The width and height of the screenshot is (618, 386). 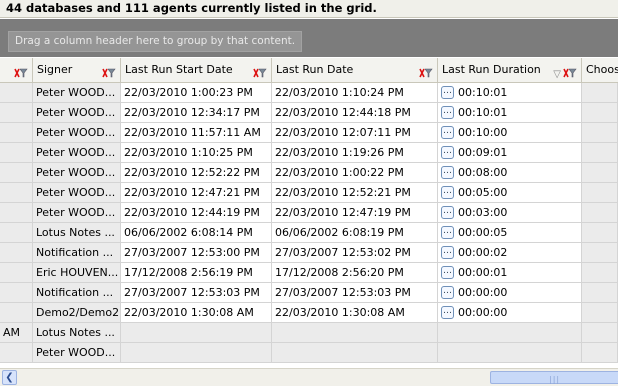 What do you see at coordinates (510, 213) in the screenshot?
I see `row-cell-duration: … 00:03:00` at bounding box center [510, 213].